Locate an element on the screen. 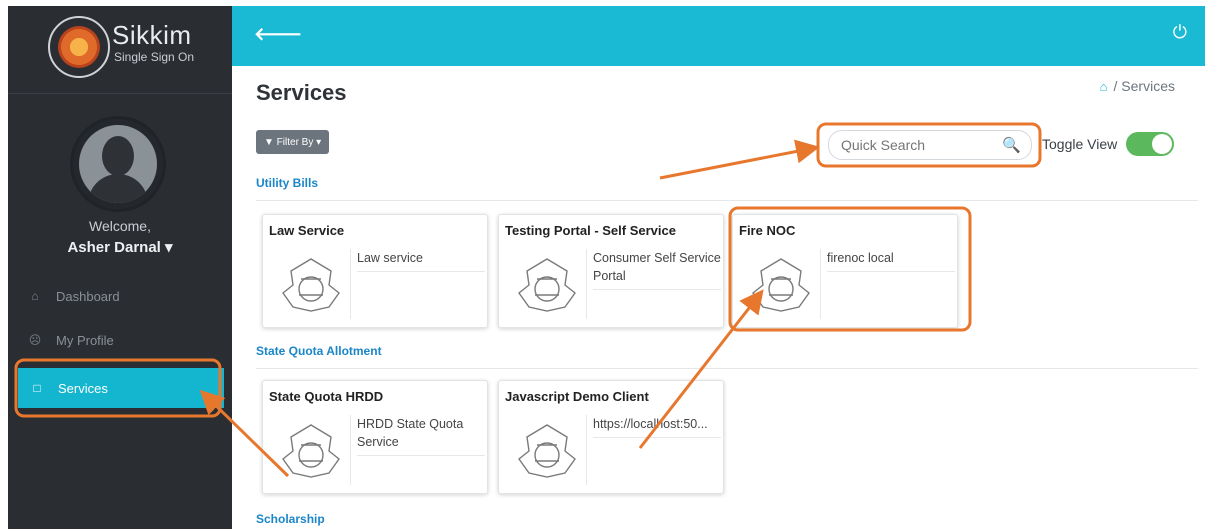 This screenshot has height=529, width=1205. sidebar-item-label: Dashboard is located at coordinates (88, 296).